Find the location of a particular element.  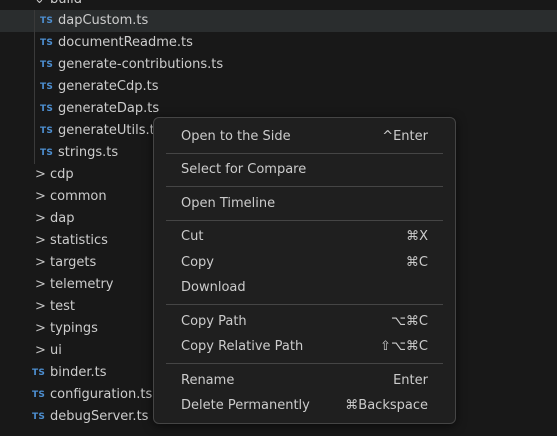

menu-item-label: Copy Path is located at coordinates (214, 321).